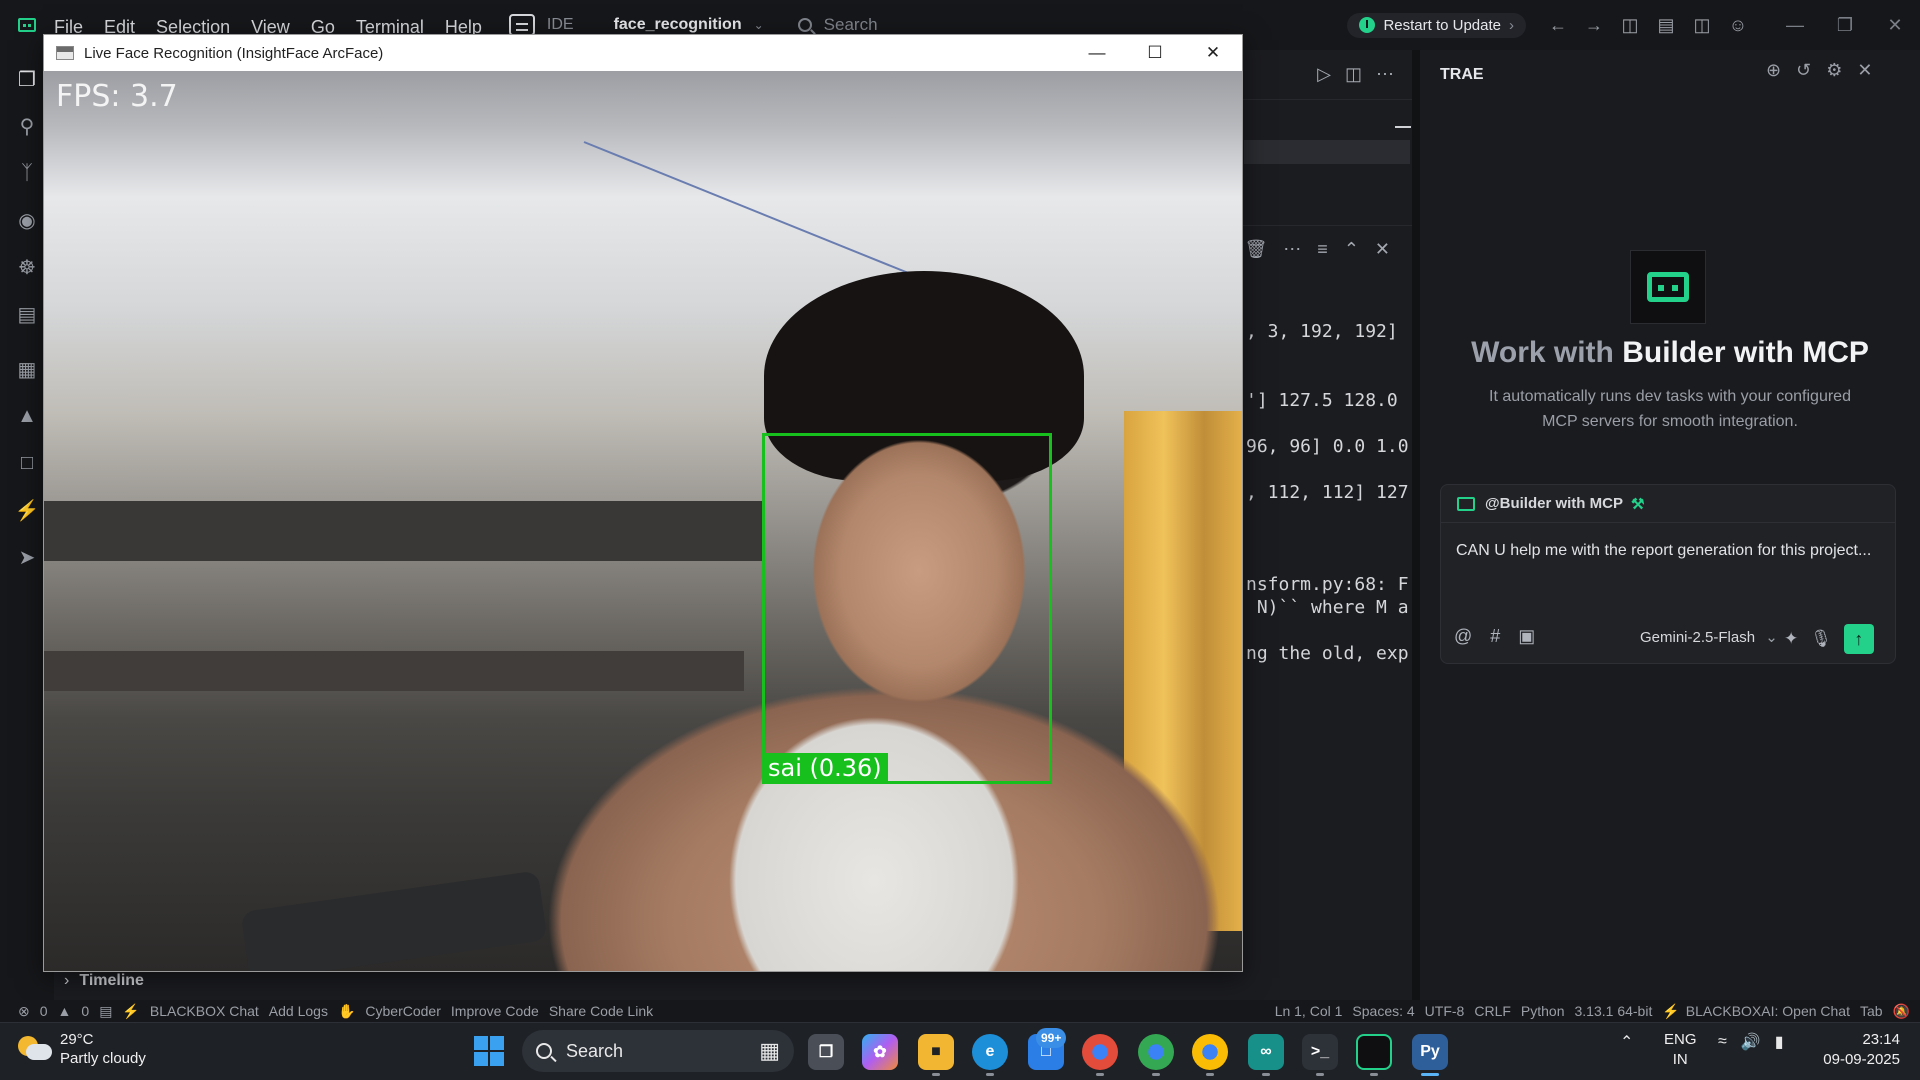 This screenshot has width=1920, height=1080. I want to click on ports-icon: ▤, so click(105, 1011).